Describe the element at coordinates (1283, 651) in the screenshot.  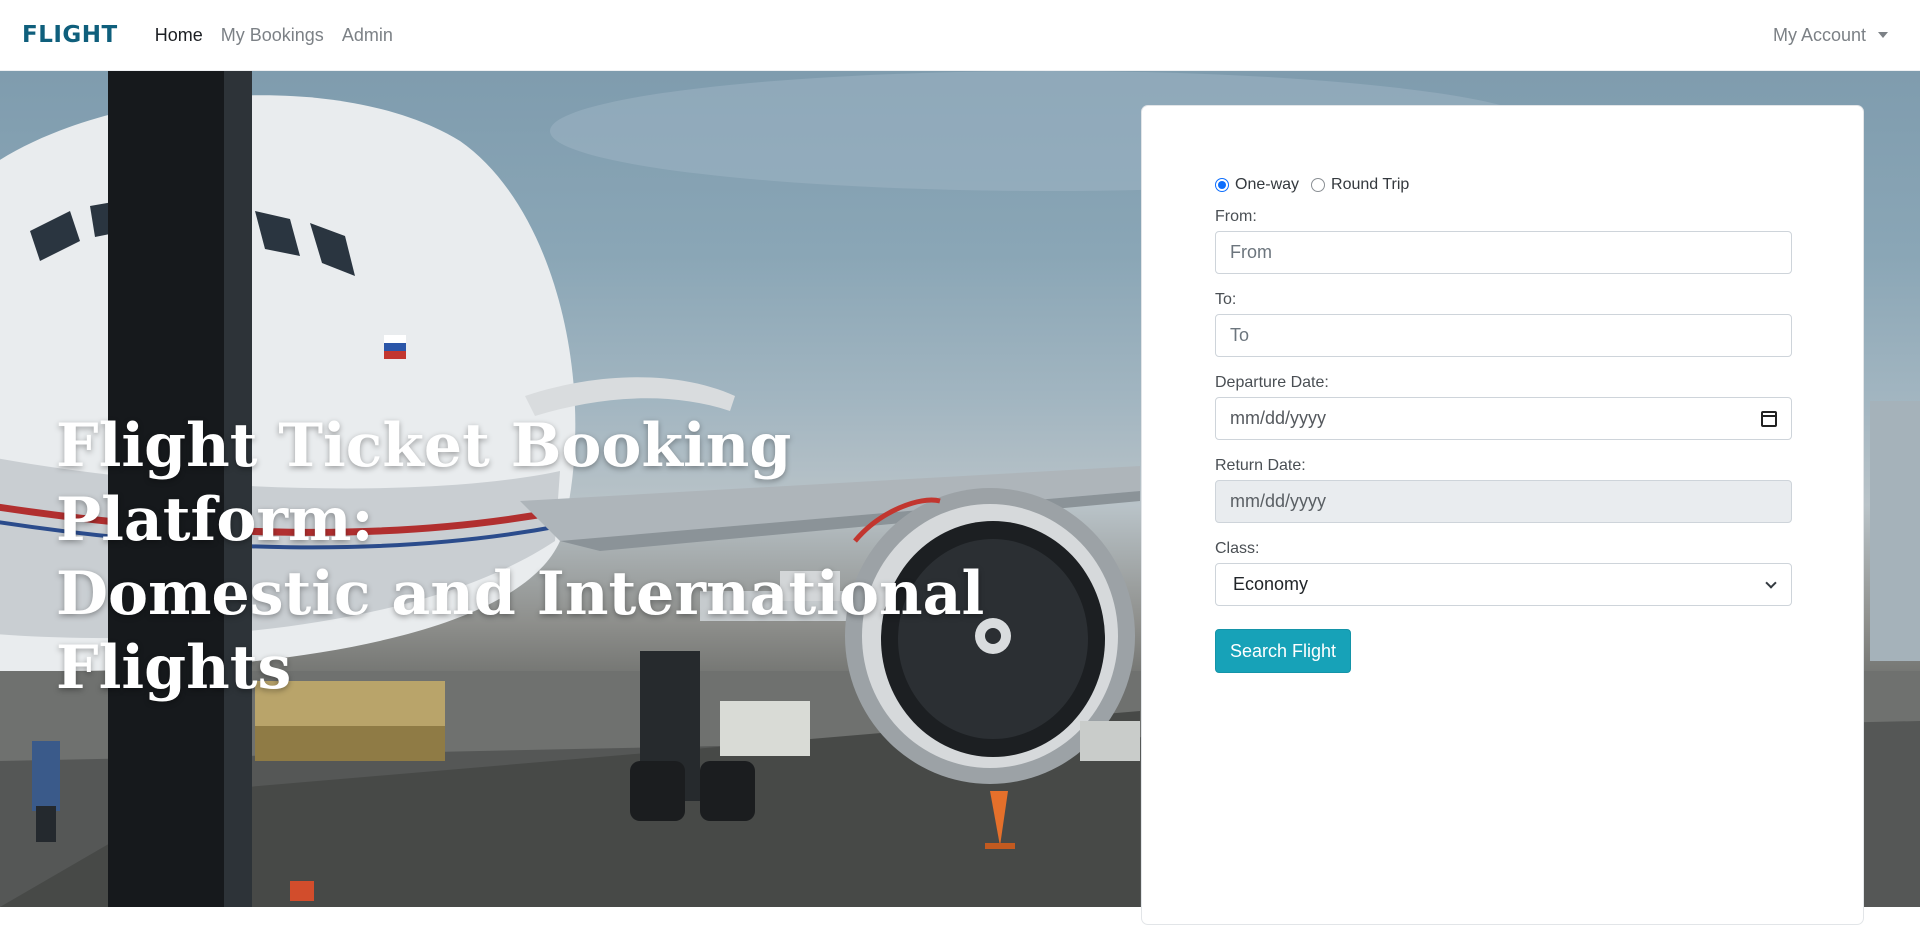
I see `search-flight-button: Search Flight` at that location.